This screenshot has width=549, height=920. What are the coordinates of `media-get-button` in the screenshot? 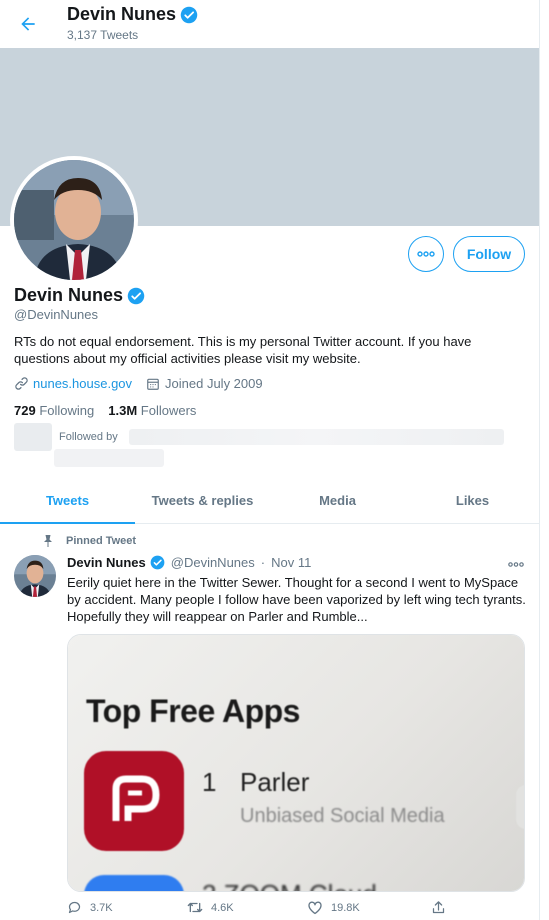 It's located at (520, 807).